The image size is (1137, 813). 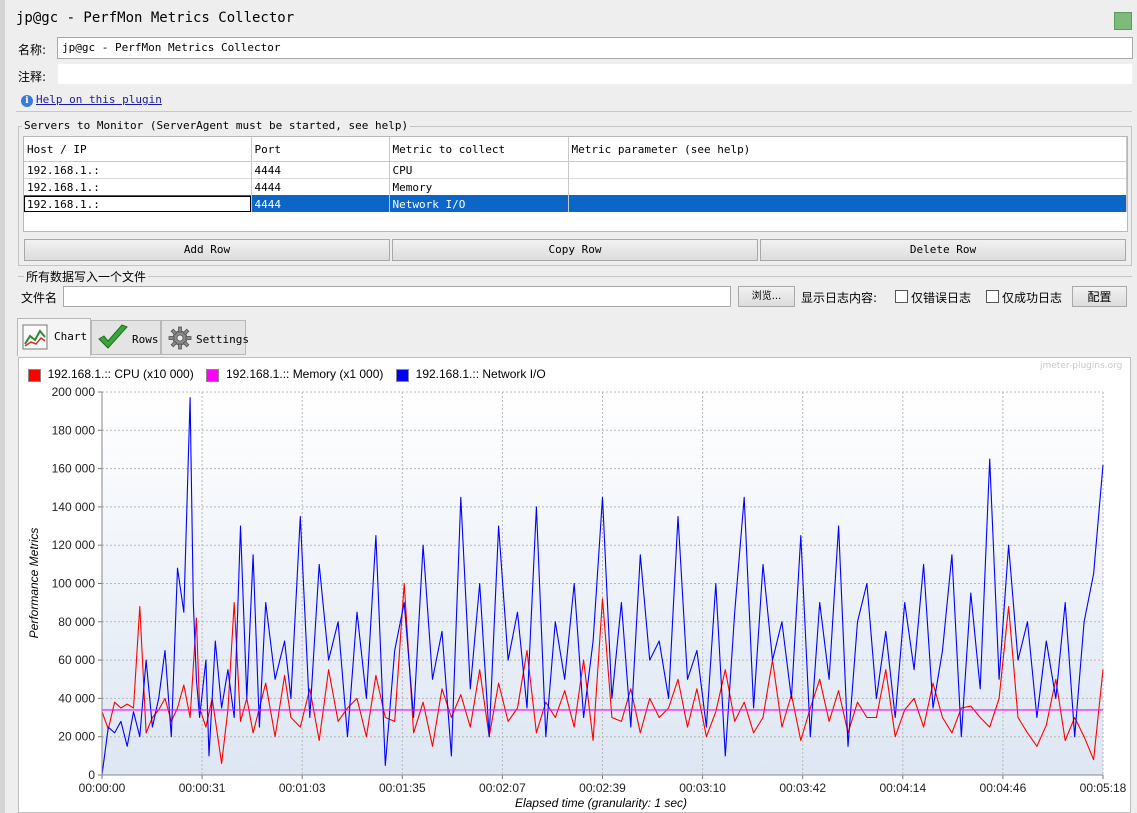 I want to click on x-tick-label: 00:02:07, so click(x=502, y=788).